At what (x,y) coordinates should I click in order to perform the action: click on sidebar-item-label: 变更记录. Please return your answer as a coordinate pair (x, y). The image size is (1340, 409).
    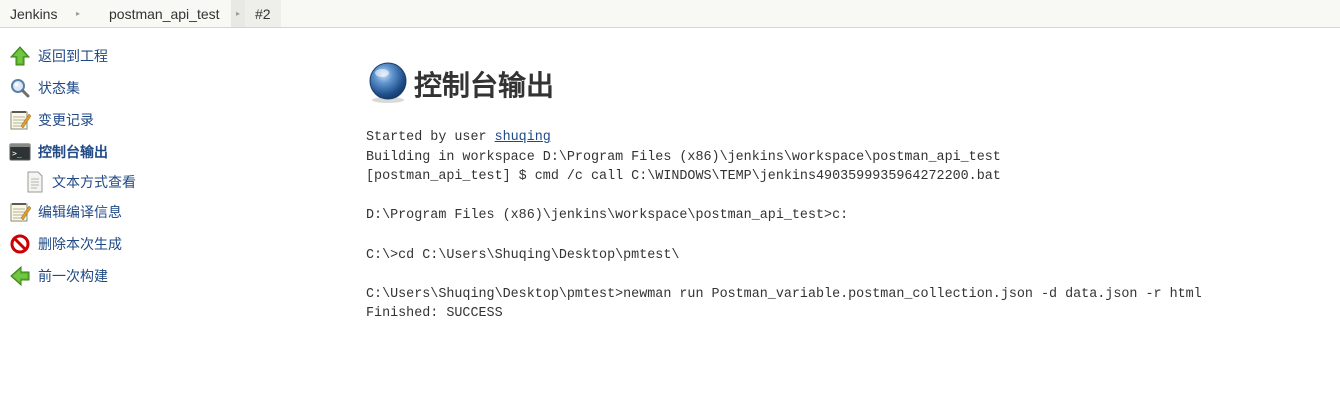
    Looking at the image, I should click on (66, 120).